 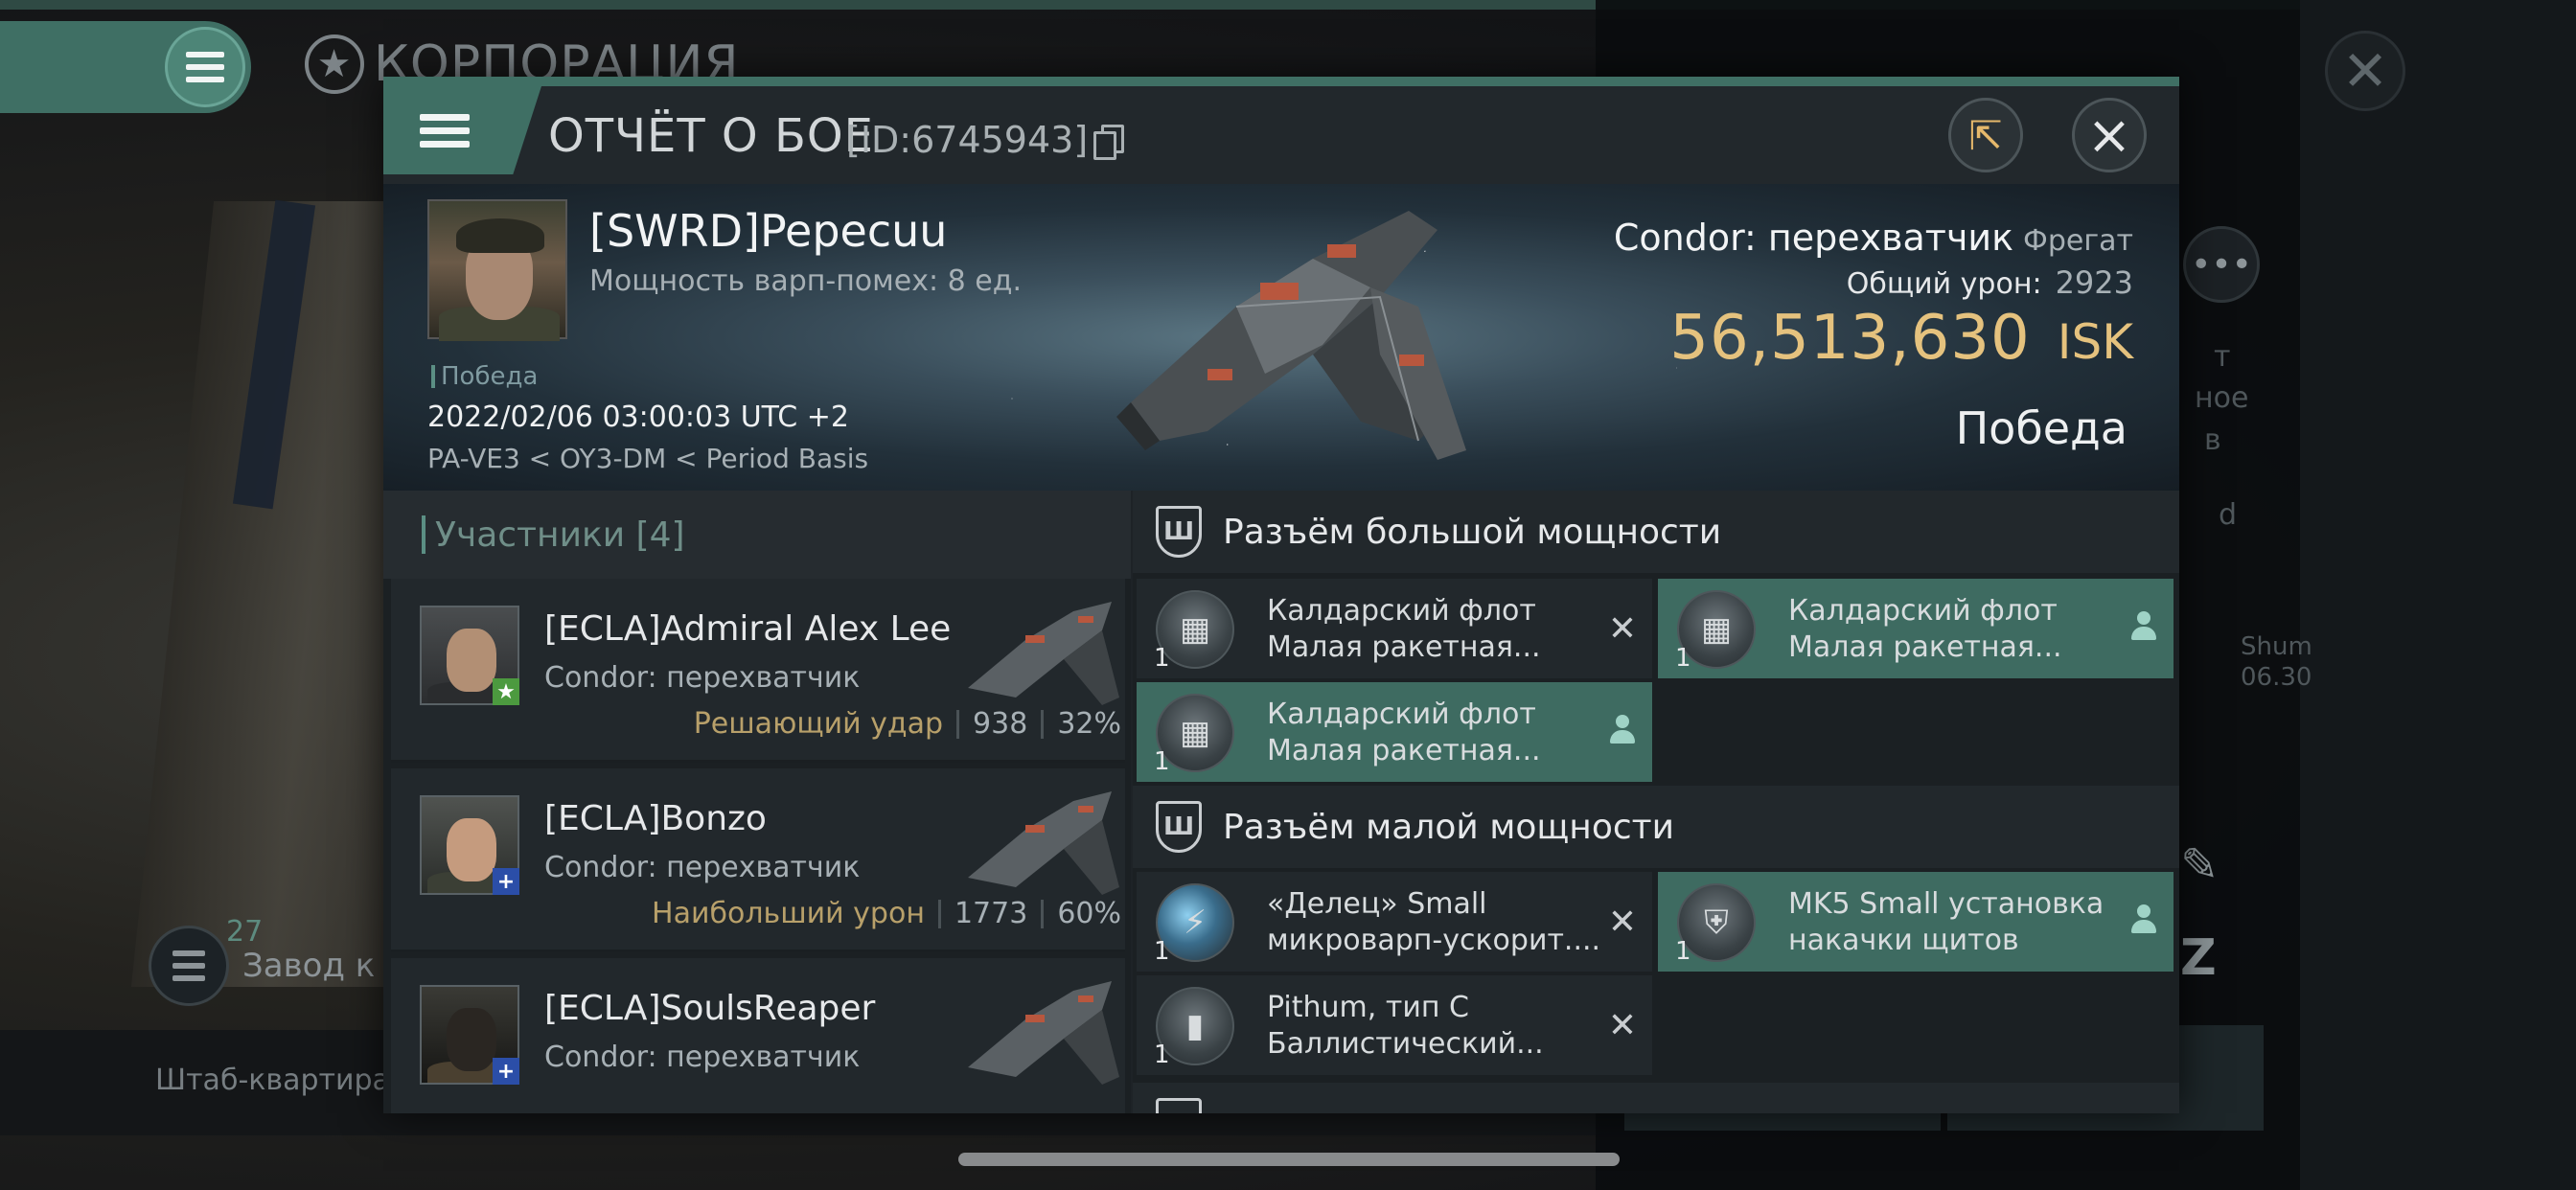 What do you see at coordinates (1656, 532) in the screenshot?
I see `high-slot-header: Ш Разъём большой мощности` at bounding box center [1656, 532].